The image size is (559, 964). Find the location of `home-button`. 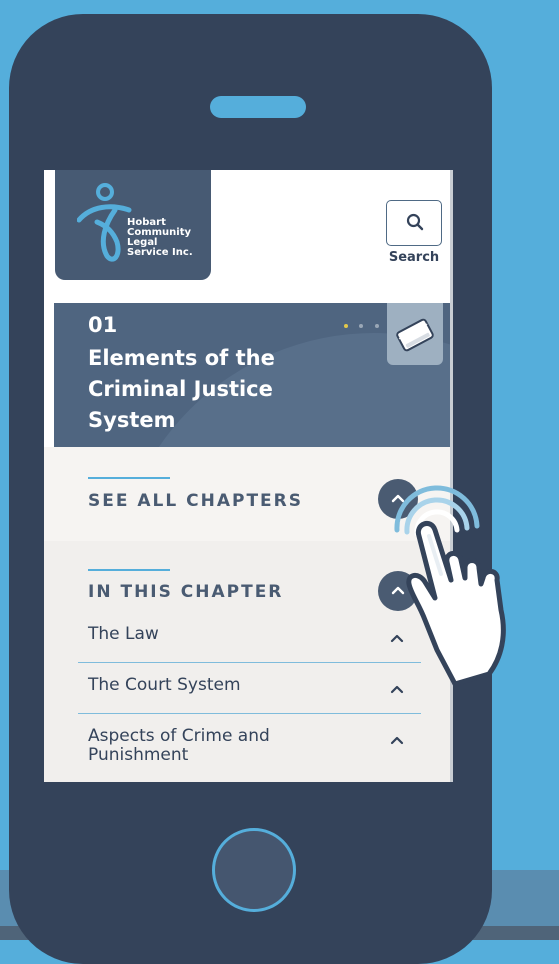

home-button is located at coordinates (254, 870).